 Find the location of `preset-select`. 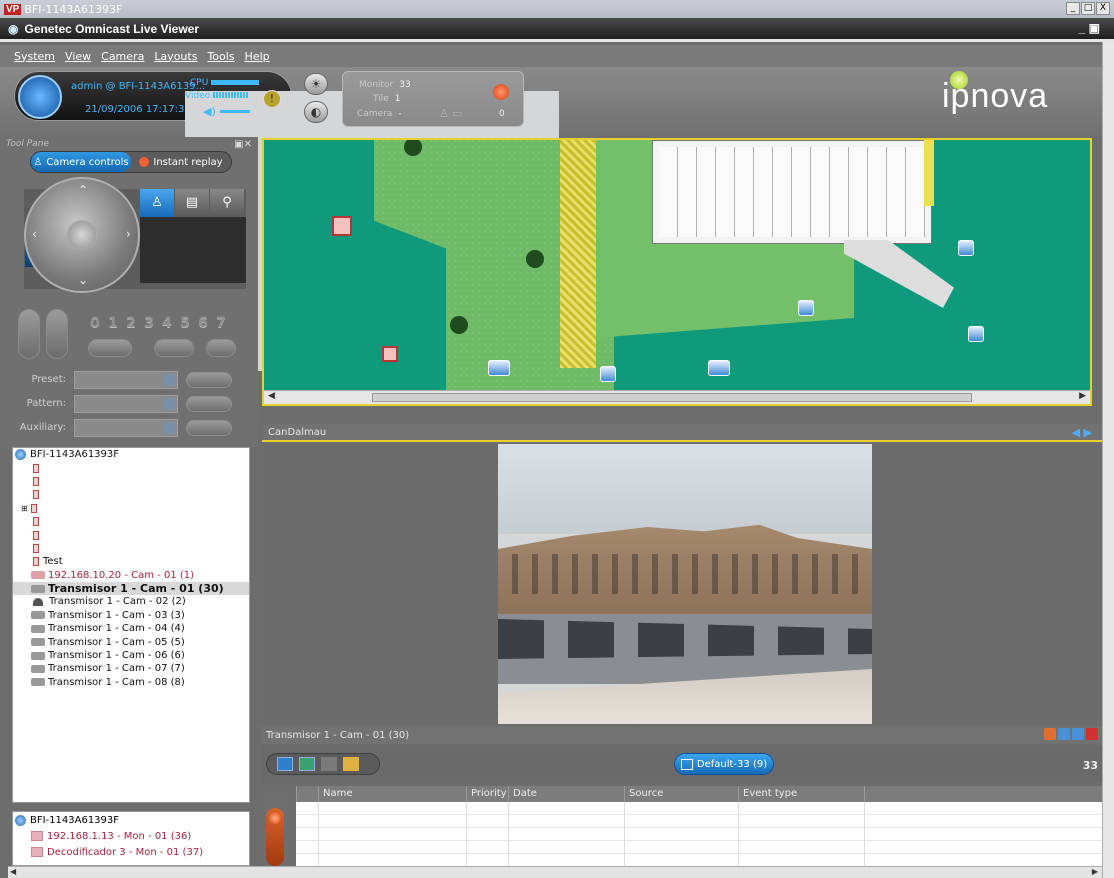

preset-select is located at coordinates (126, 380).